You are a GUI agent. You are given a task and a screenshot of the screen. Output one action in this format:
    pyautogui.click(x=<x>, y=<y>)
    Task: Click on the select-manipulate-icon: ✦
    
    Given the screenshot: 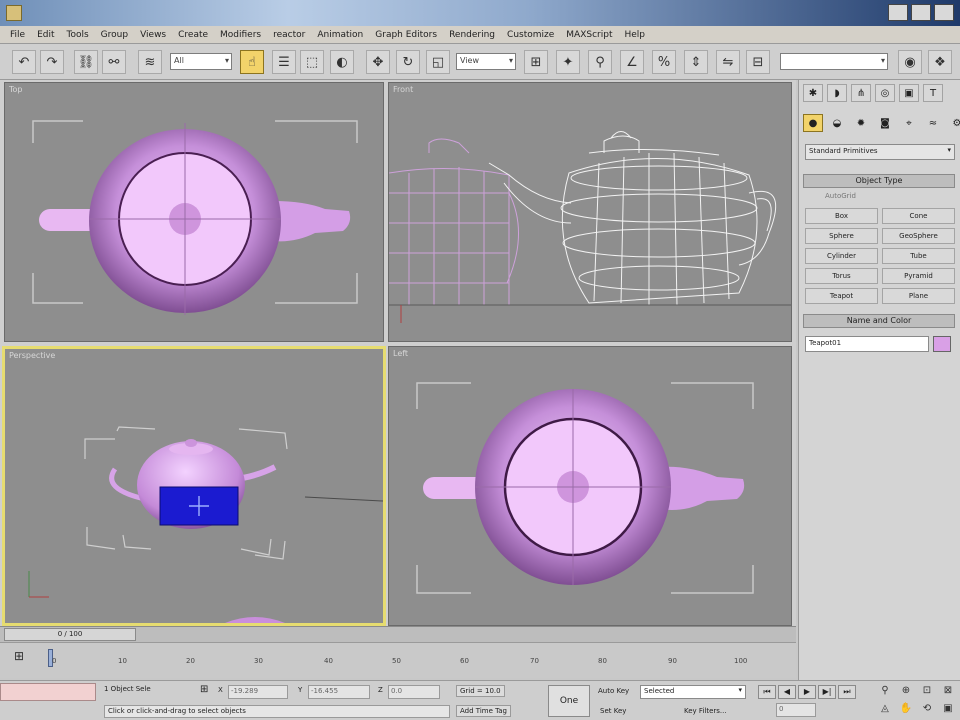 What is the action you would take?
    pyautogui.click(x=568, y=62)
    